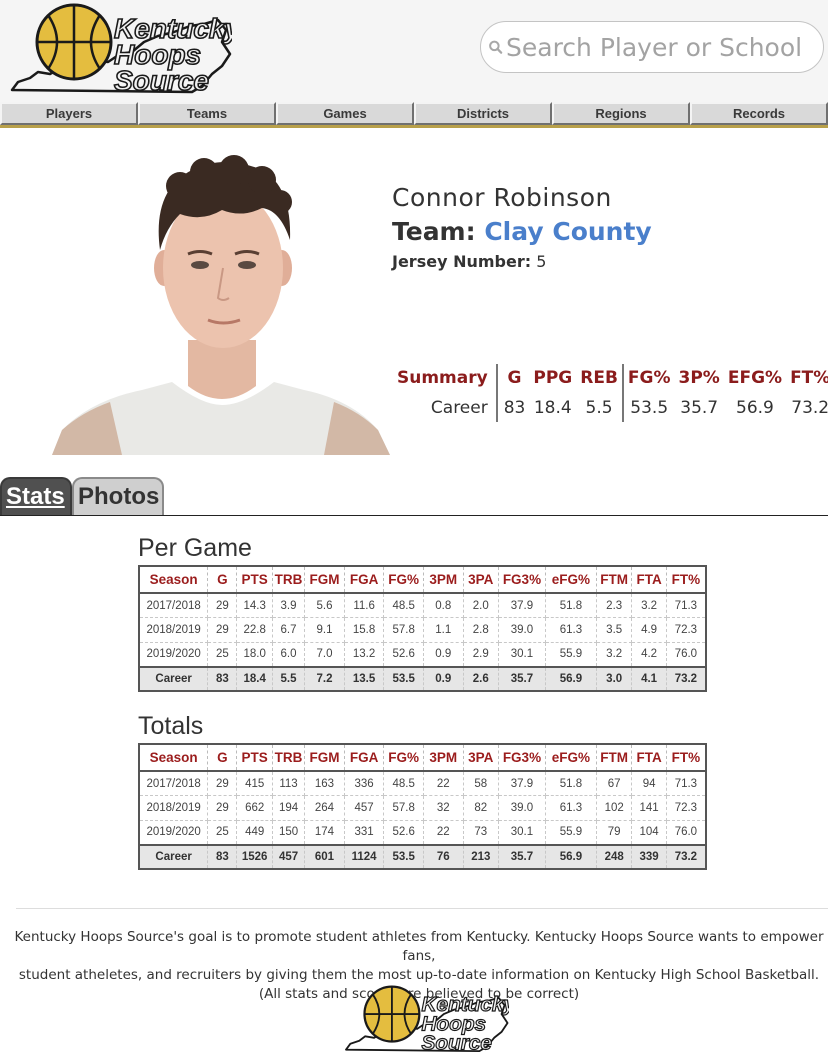  Describe the element at coordinates (599, 408) in the screenshot. I see `summary-cell: 5.5` at that location.